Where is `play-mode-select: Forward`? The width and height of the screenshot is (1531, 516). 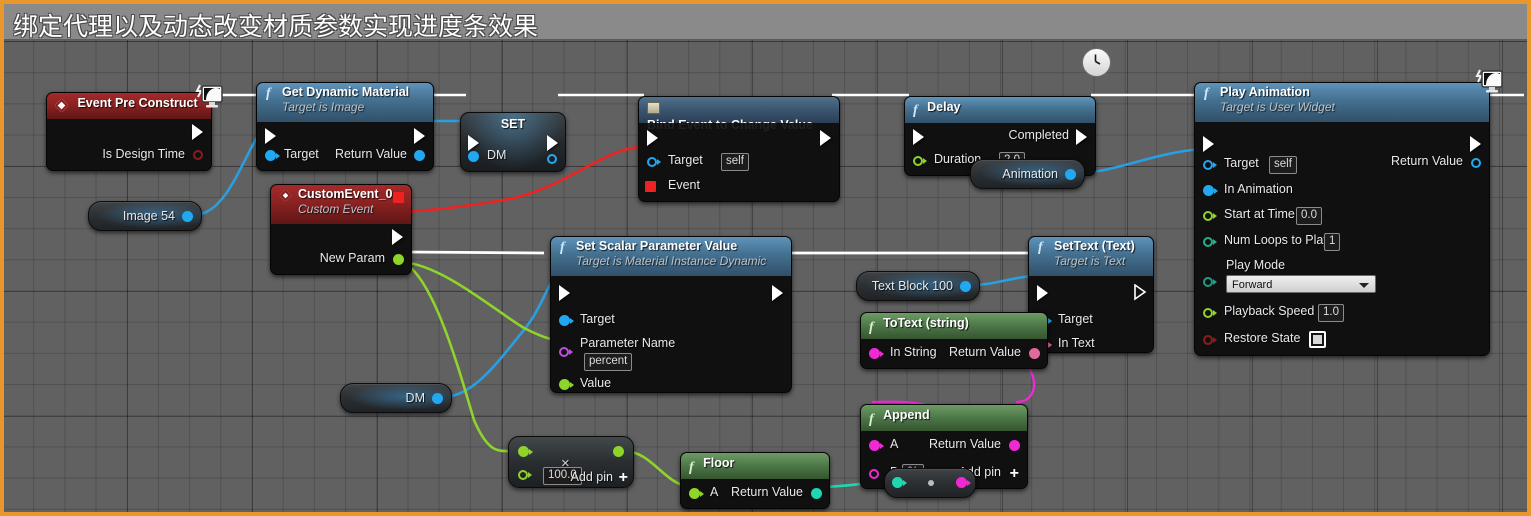
play-mode-select: Forward is located at coordinates (1301, 284).